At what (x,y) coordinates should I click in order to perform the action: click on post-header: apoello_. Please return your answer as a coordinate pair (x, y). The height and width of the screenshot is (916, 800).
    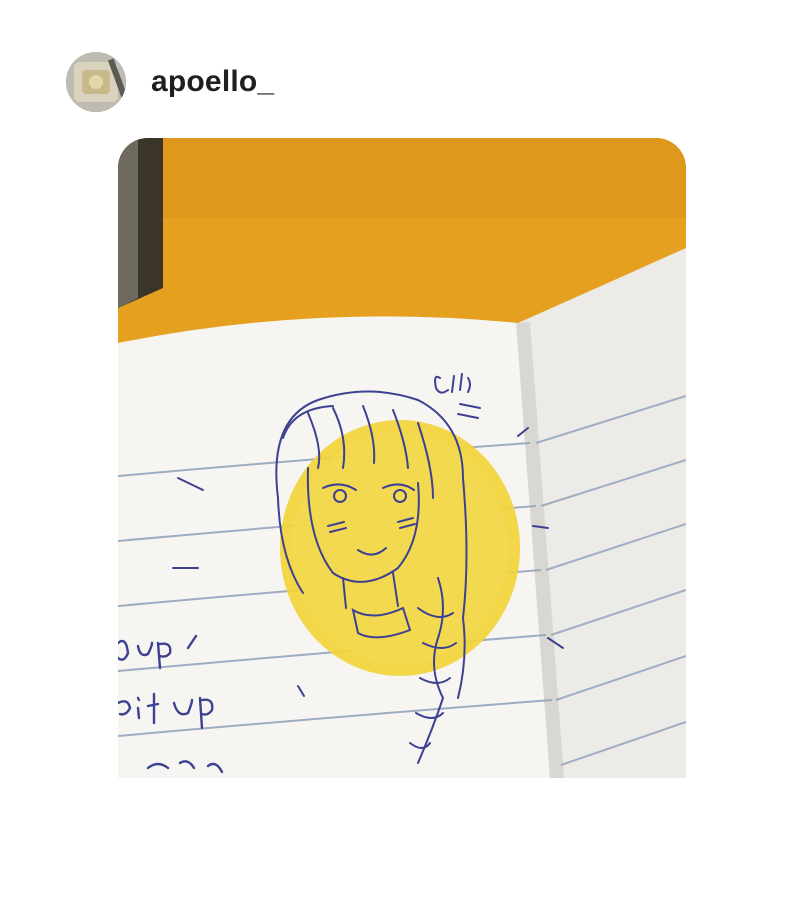
    Looking at the image, I should click on (170, 82).